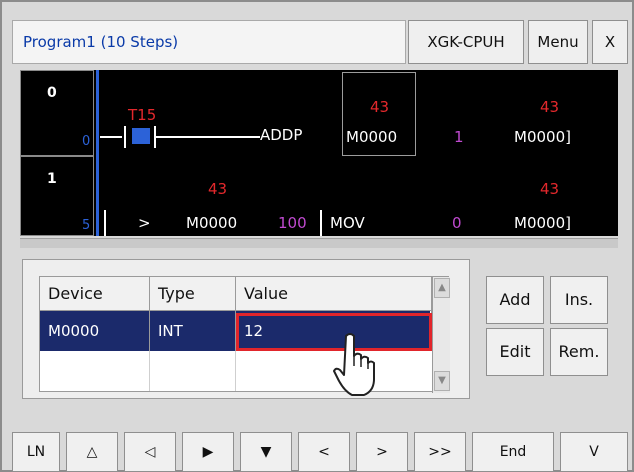 The image size is (634, 472). I want to click on operand-constant: 0, so click(457, 223).